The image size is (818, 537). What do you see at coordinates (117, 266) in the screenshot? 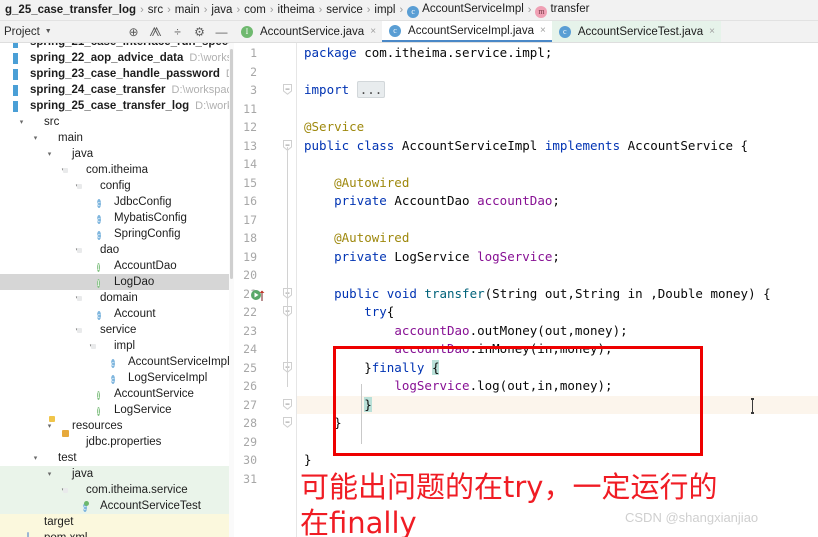
I see `tree-node-accountdao: ▾IAccountDao` at bounding box center [117, 266].